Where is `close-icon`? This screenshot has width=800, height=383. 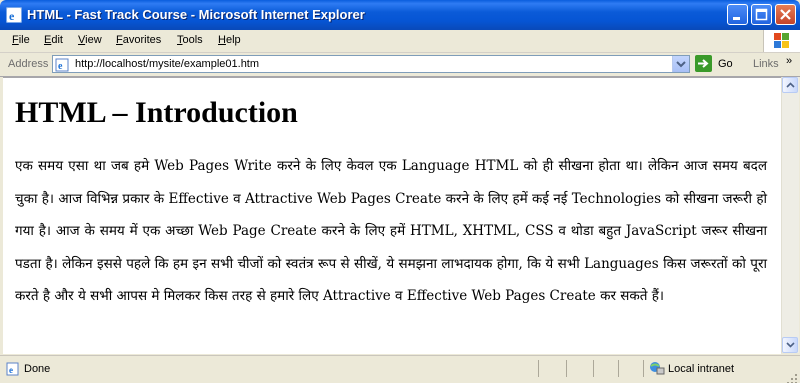
close-icon is located at coordinates (785, 14).